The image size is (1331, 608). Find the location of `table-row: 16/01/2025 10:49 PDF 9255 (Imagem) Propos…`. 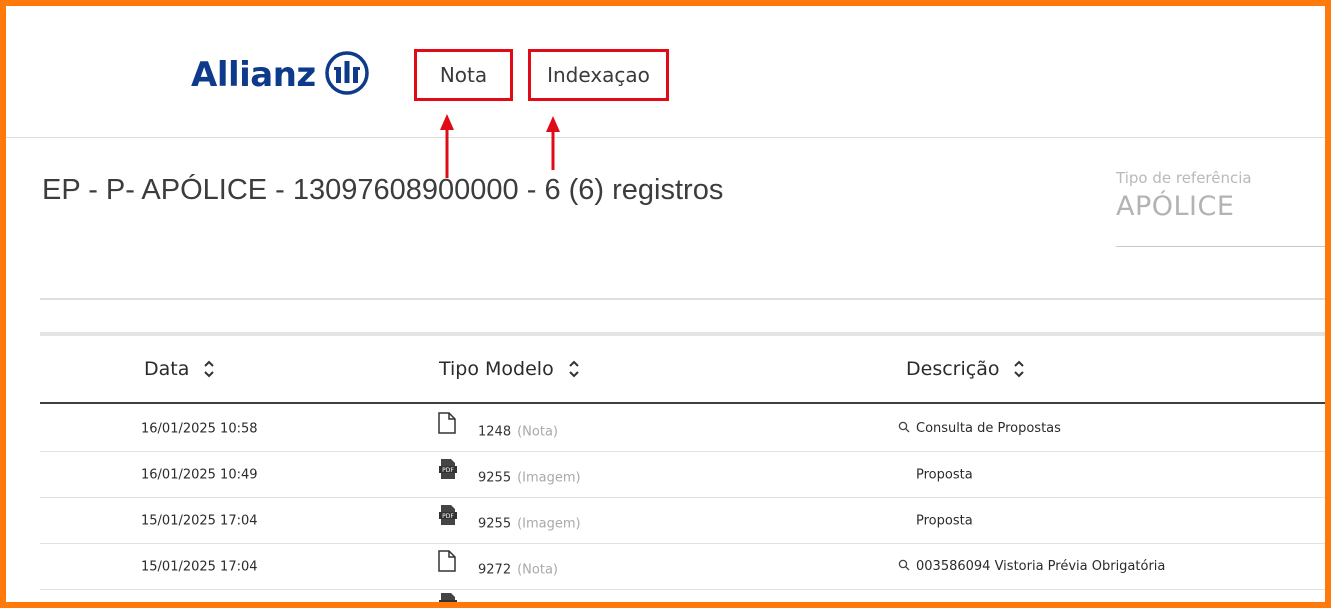

table-row: 16/01/2025 10:49 PDF 9255 (Imagem) Propos… is located at coordinates (682, 475).